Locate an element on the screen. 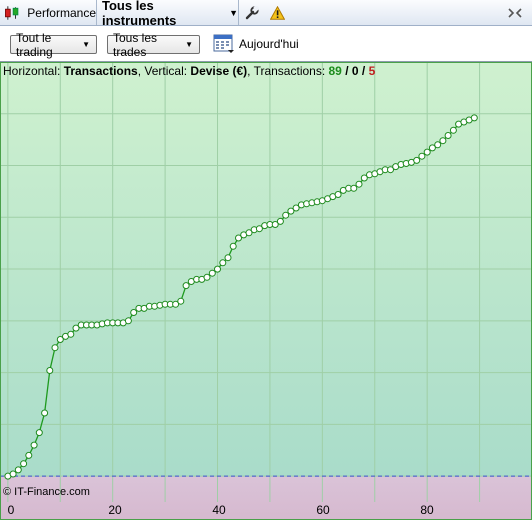 Image resolution: width=532 pixels, height=520 pixels. tab-instruments-label: Tous les instruments is located at coordinates (139, 14).